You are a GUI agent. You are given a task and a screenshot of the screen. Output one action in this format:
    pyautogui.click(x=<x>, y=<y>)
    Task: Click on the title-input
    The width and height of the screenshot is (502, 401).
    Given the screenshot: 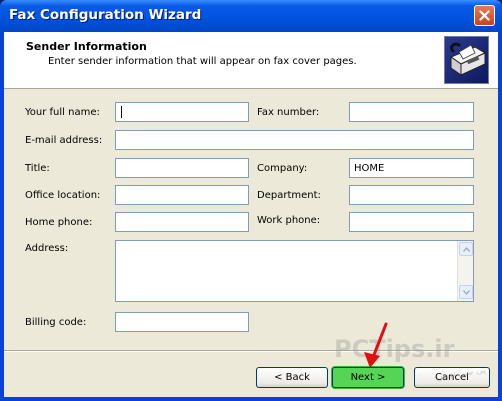 What is the action you would take?
    pyautogui.click(x=182, y=168)
    